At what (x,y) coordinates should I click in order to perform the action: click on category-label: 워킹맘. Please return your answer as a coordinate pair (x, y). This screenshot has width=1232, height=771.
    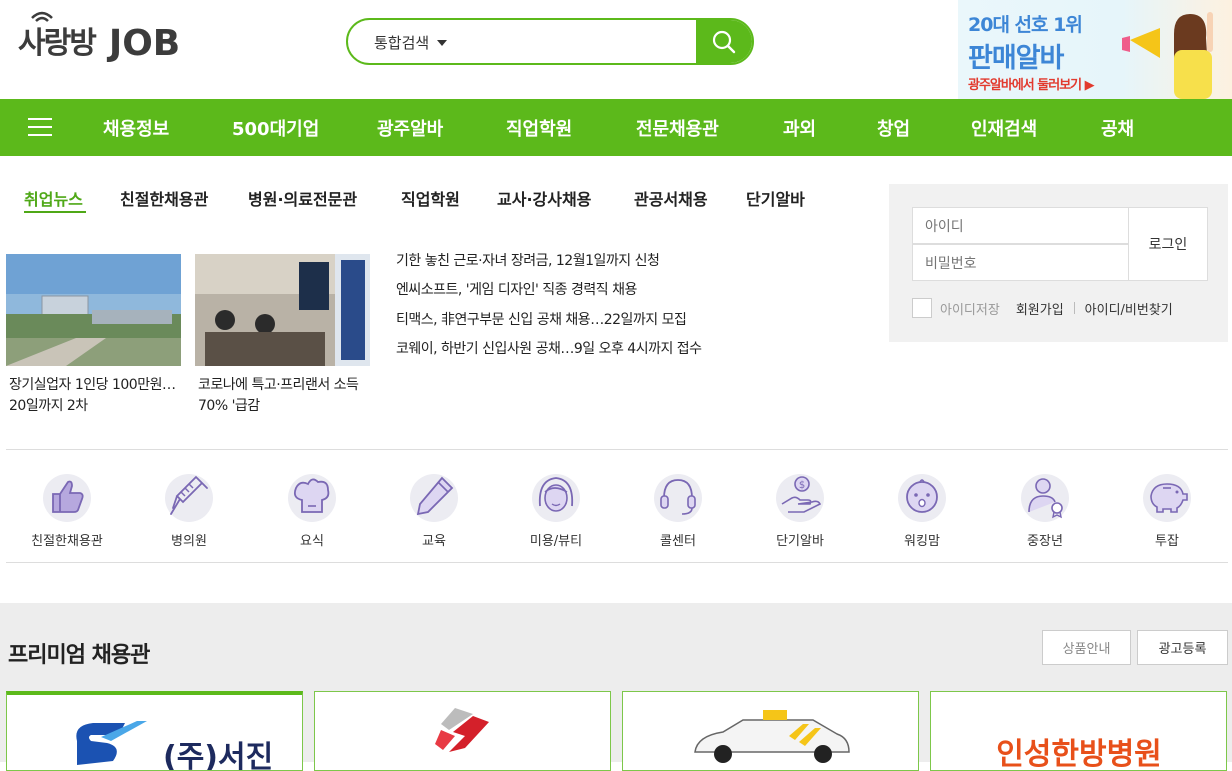
    Looking at the image, I should click on (922, 541).